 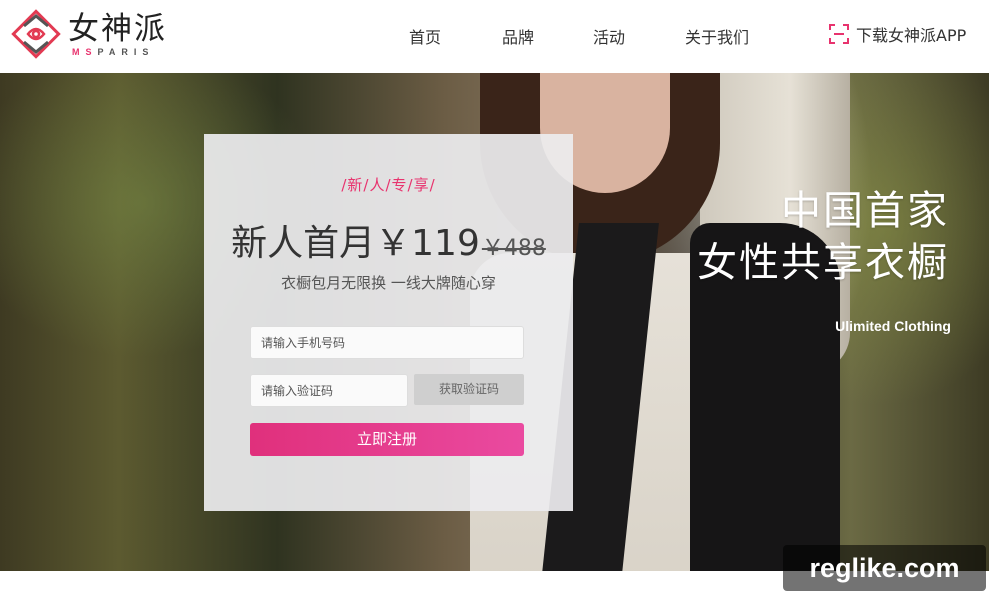 I want to click on hero-title: 中国首家 女性共享衣橱, so click(x=823, y=237).